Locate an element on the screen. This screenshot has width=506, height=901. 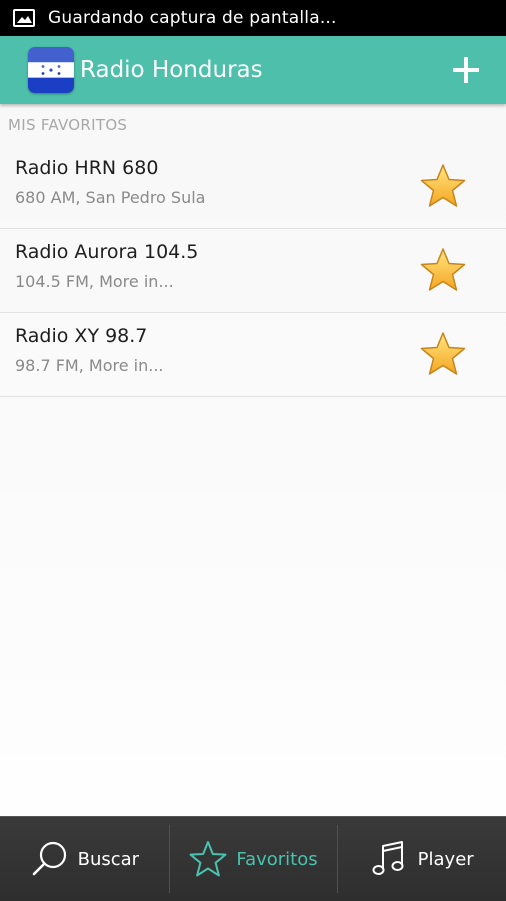
tab-favoritos: Favoritos is located at coordinates (253, 859).